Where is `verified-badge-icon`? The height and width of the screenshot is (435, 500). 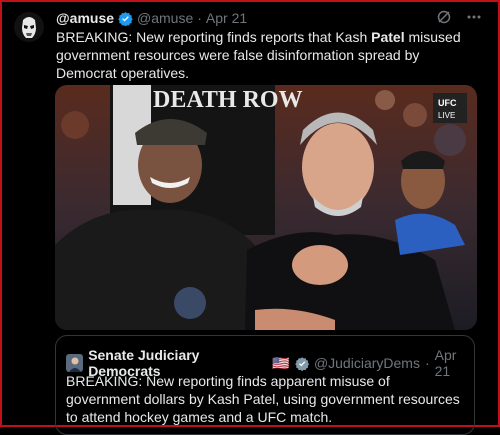 verified-badge-icon is located at coordinates (125, 18).